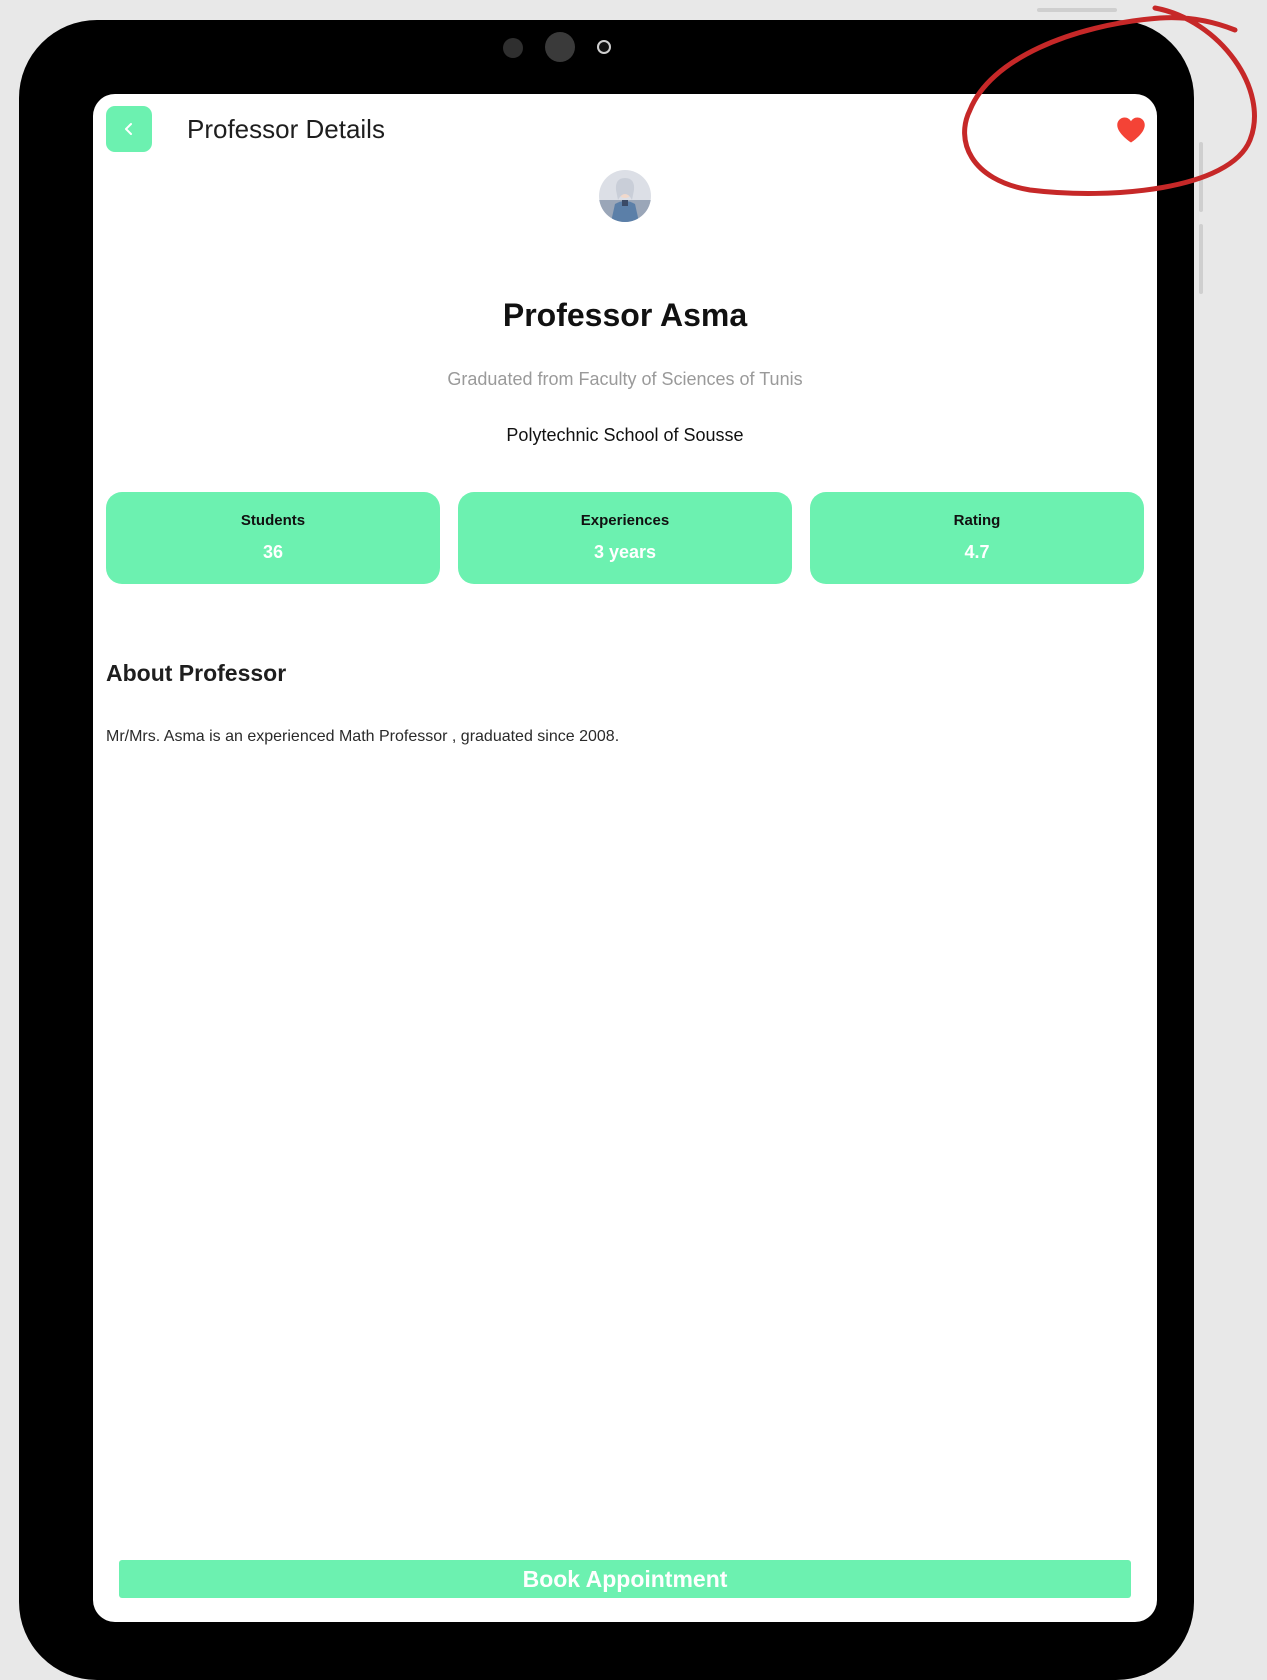 This screenshot has height=1680, width=1267. What do you see at coordinates (604, 47) in the screenshot?
I see `camera-lens` at bounding box center [604, 47].